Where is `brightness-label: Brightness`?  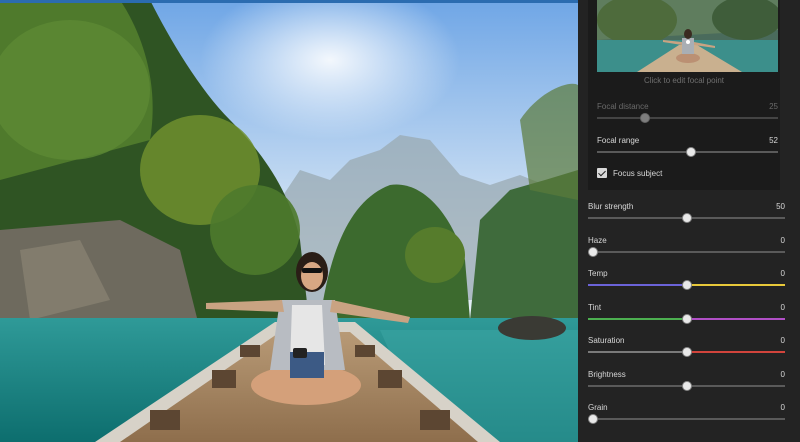
brightness-label: Brightness is located at coordinates (607, 374).